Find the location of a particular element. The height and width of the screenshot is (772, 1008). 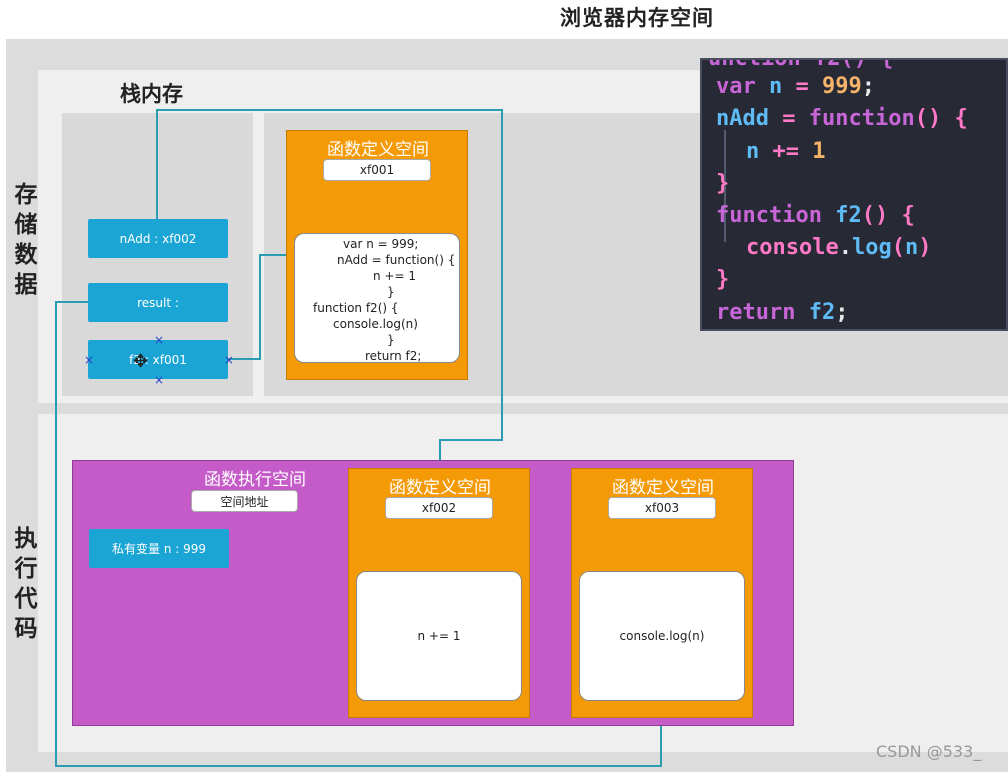

code-line: n += 1 is located at coordinates (786, 151).